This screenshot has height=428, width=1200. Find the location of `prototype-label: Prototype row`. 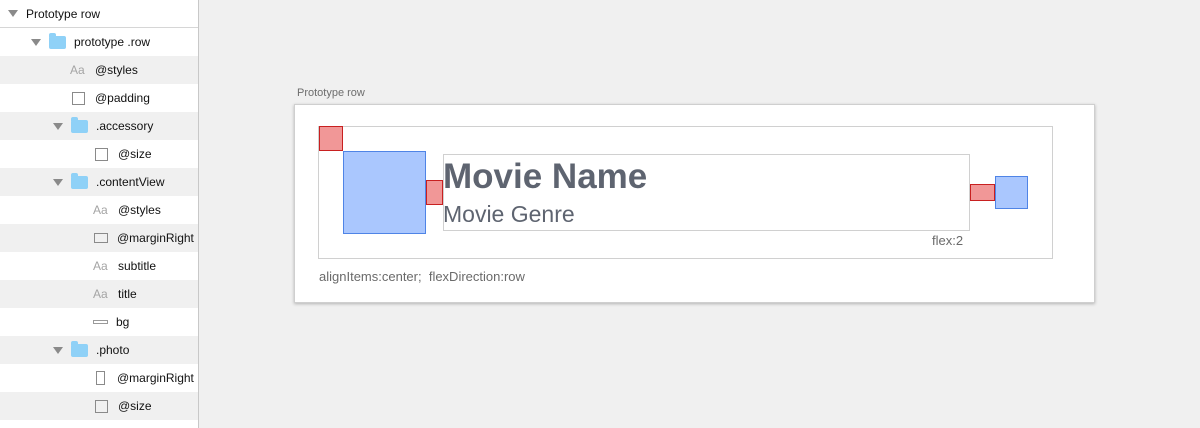

prototype-label: Prototype row is located at coordinates (331, 93).